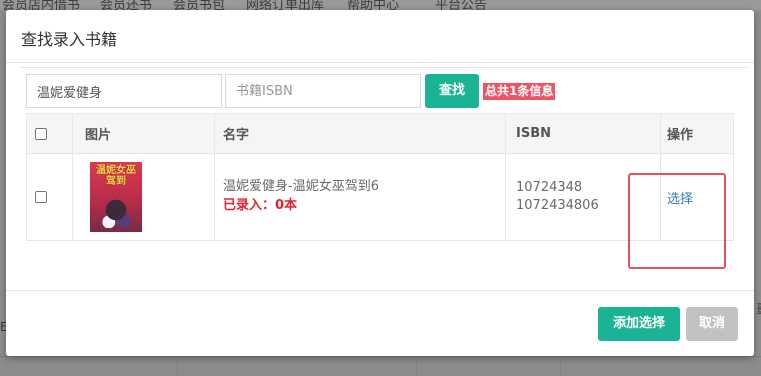 This screenshot has height=376, width=761. Describe the element at coordinates (116, 213) in the screenshot. I see `cover-illustration` at that location.